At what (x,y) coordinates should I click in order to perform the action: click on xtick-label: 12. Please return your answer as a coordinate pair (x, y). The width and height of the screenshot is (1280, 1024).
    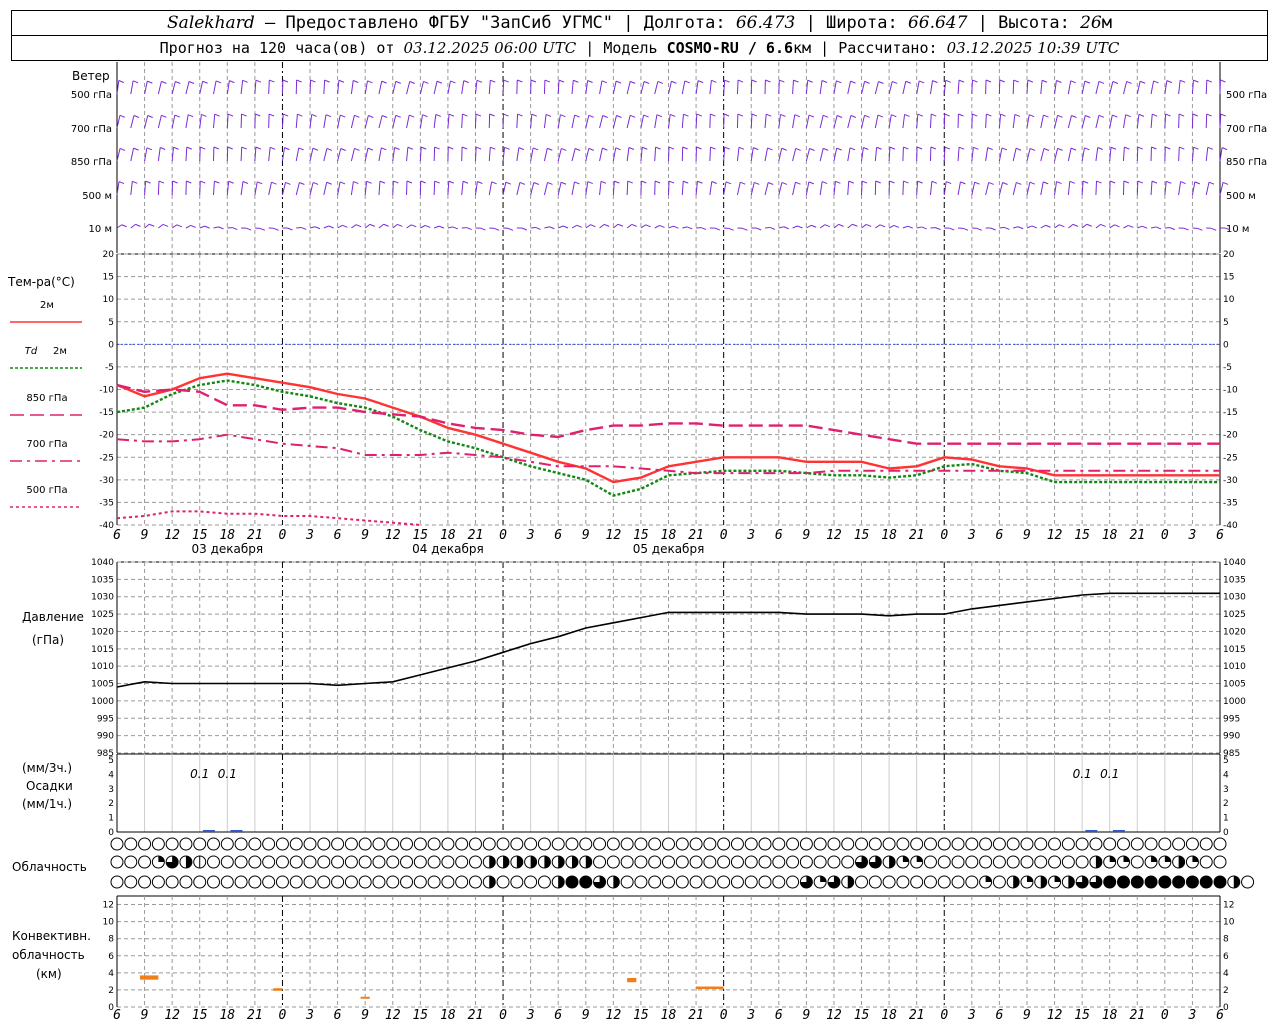
    Looking at the image, I should click on (172, 535).